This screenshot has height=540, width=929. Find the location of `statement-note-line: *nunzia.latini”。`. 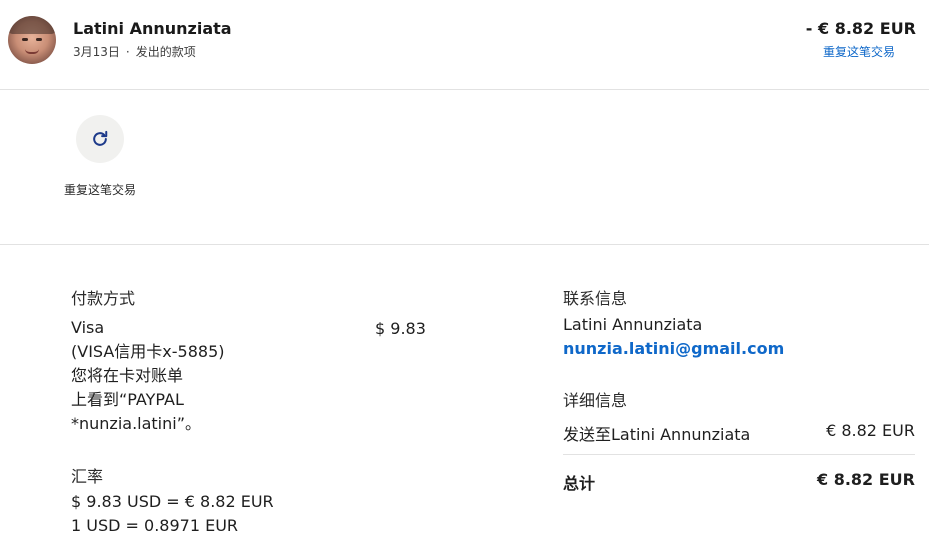

statement-note-line: *nunzia.latini”。 is located at coordinates (136, 423).